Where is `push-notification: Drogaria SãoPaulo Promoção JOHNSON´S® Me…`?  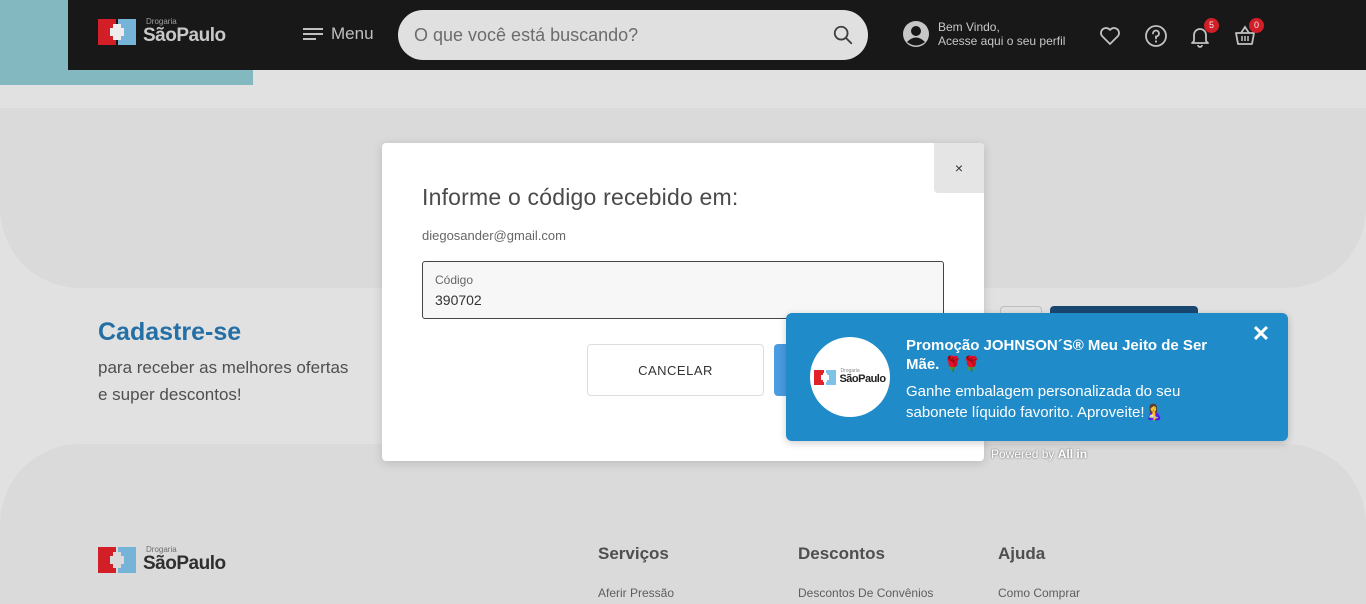 push-notification: Drogaria SãoPaulo Promoção JOHNSON´S® Me… is located at coordinates (1037, 377).